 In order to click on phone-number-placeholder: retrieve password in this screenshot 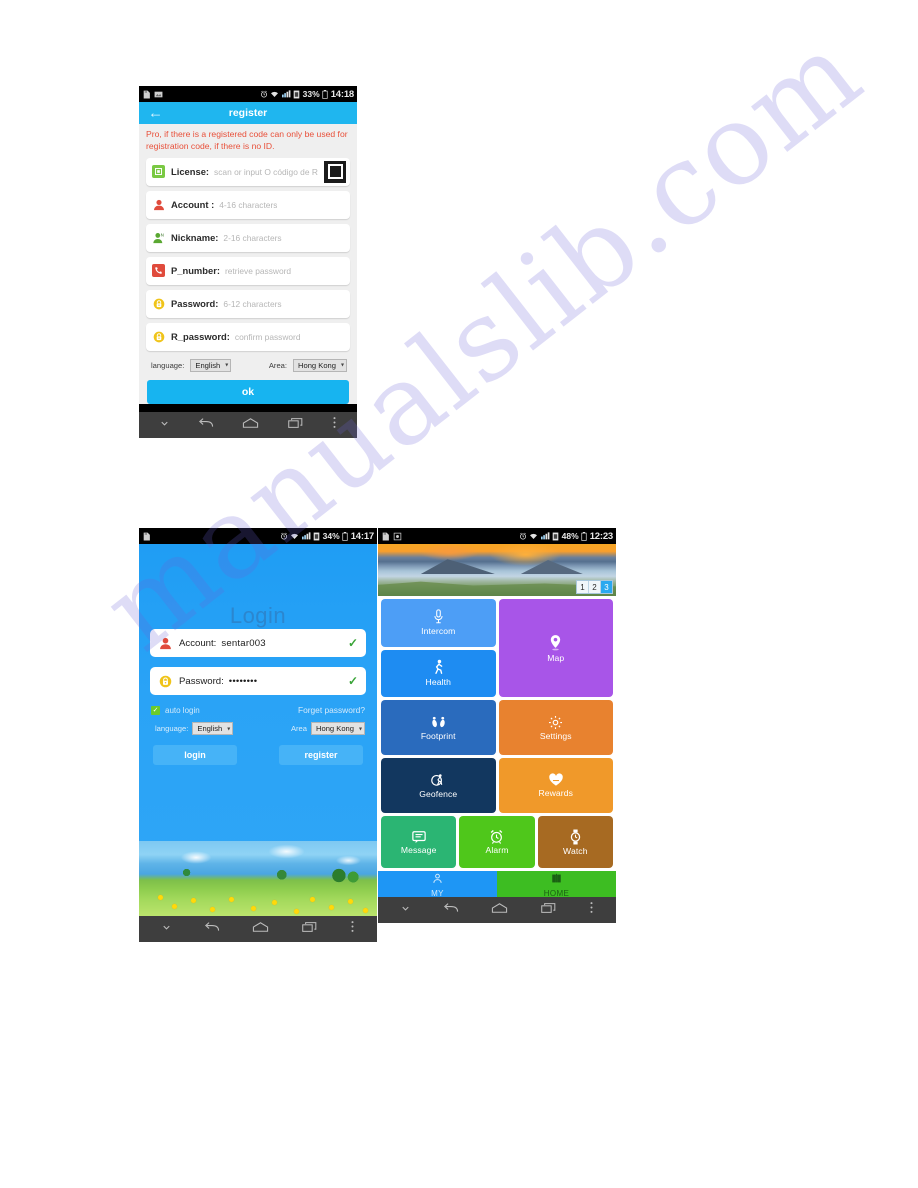, I will do `click(258, 270)`.